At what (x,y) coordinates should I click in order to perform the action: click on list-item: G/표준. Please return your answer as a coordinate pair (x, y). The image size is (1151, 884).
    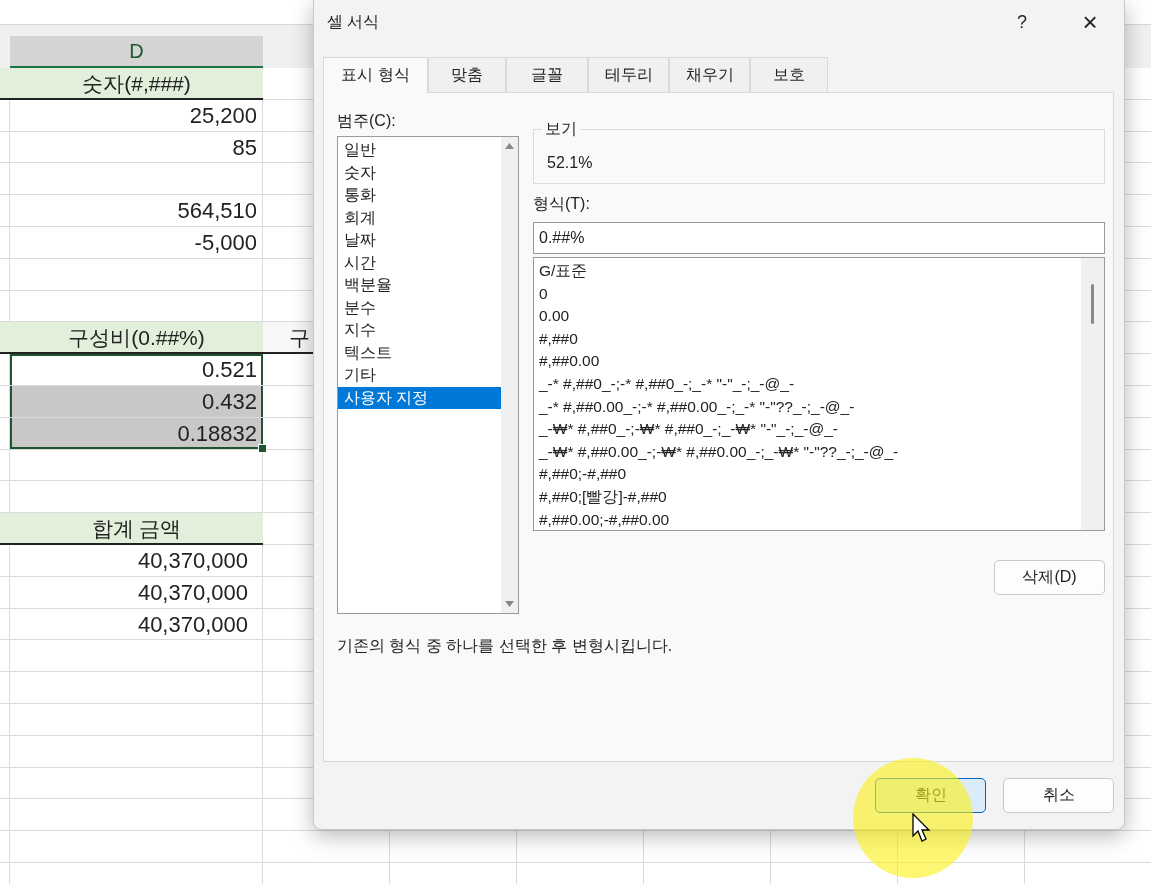
    Looking at the image, I should click on (807, 271).